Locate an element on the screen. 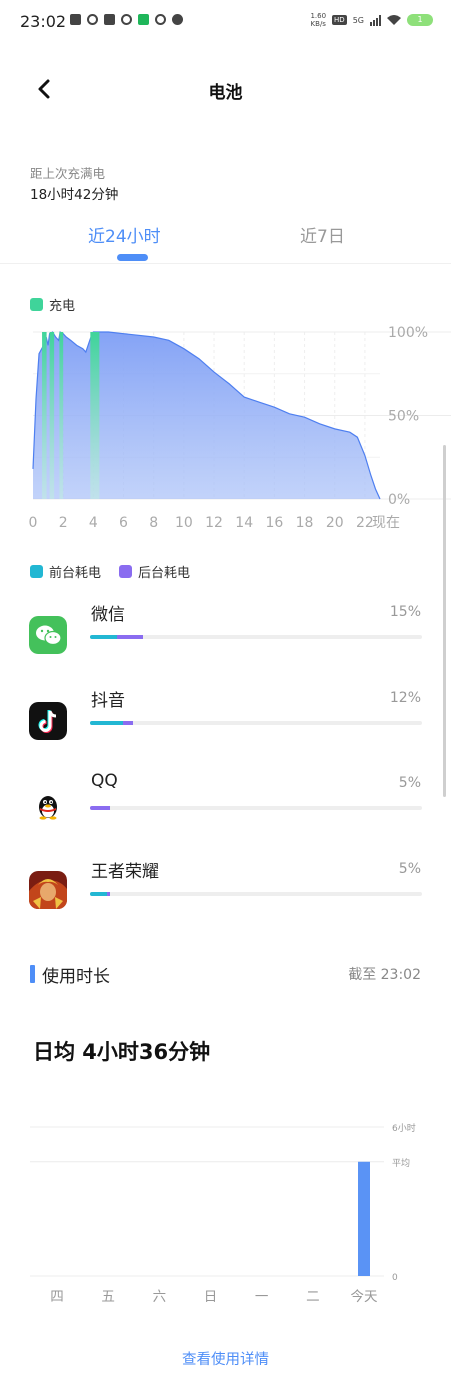  network-type: 5G is located at coordinates (358, 20).